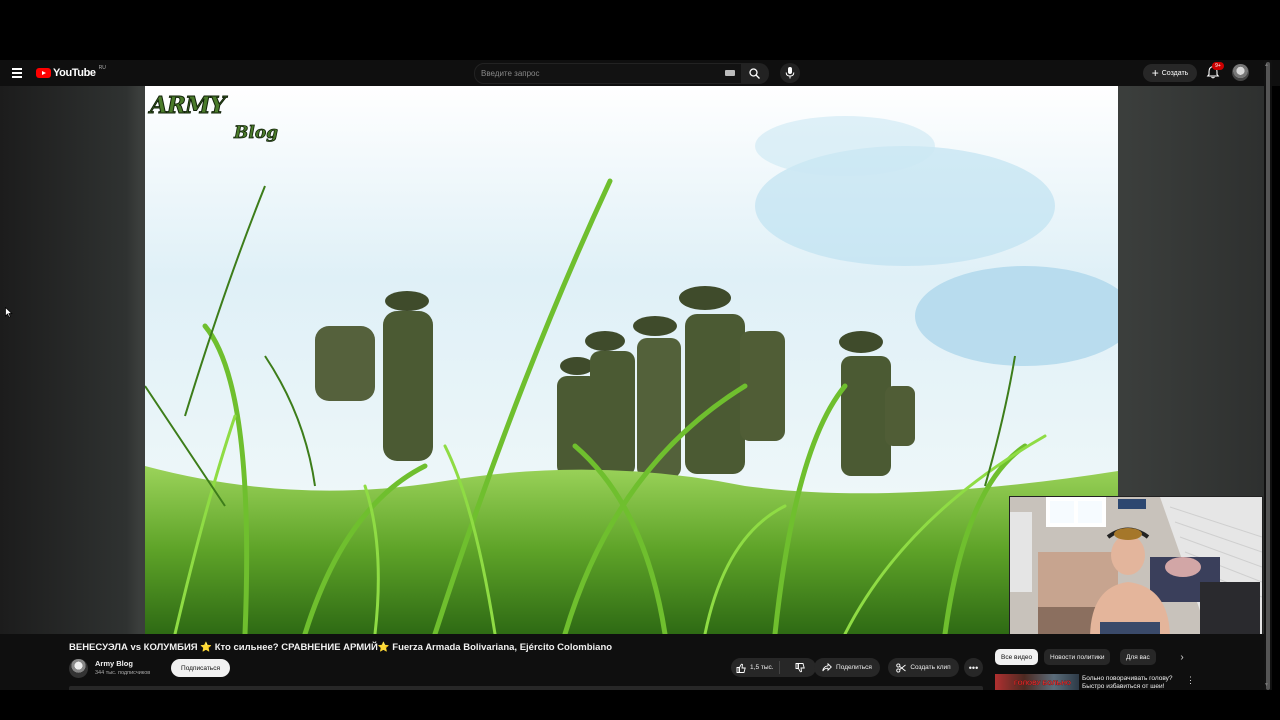  I want to click on clip-label: Создать клип, so click(930, 667).